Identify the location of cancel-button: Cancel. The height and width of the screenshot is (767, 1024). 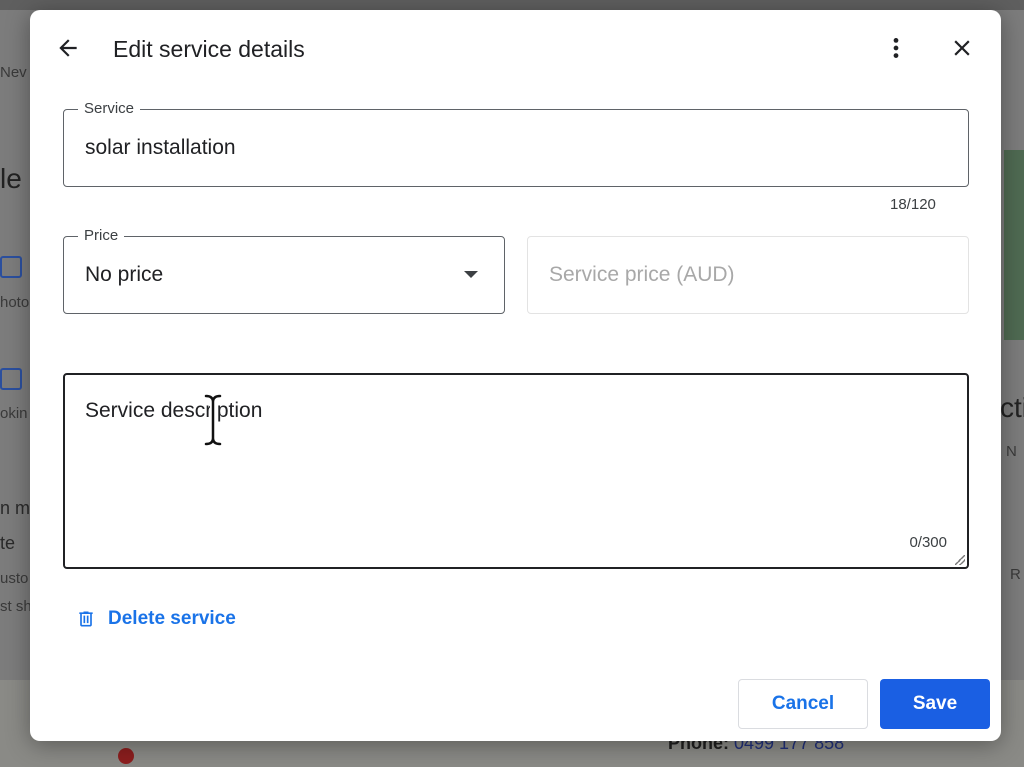
(803, 704).